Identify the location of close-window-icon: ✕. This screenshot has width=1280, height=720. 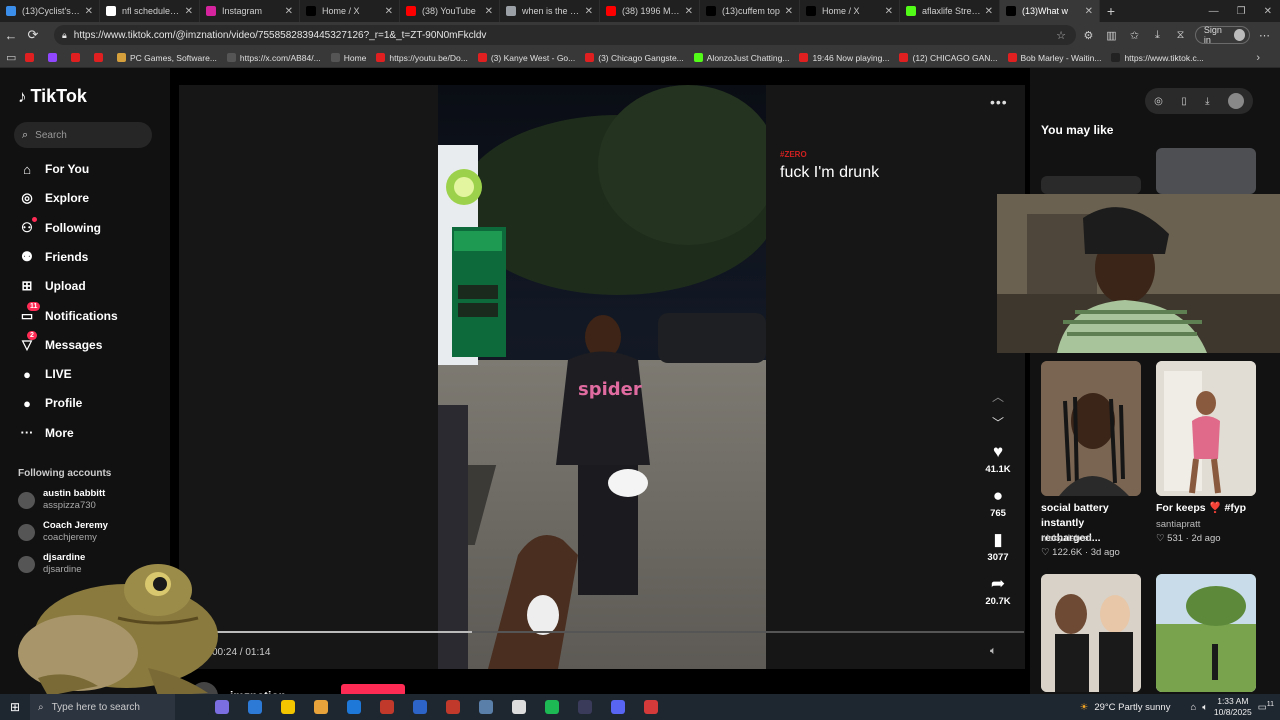
(1268, 11).